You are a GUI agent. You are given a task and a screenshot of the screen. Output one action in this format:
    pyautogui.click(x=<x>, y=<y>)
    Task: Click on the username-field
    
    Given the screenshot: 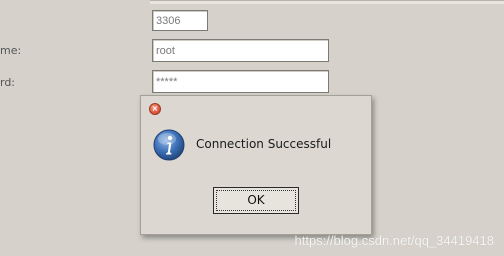 What is the action you would take?
    pyautogui.click(x=240, y=50)
    